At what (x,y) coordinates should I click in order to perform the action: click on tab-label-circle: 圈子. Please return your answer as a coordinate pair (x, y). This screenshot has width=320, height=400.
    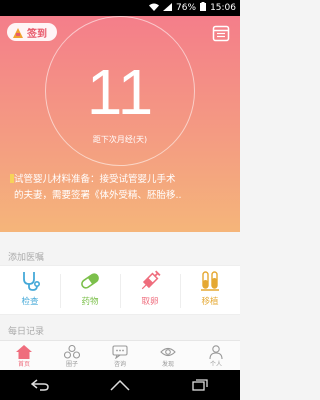
    Looking at the image, I should click on (71, 364).